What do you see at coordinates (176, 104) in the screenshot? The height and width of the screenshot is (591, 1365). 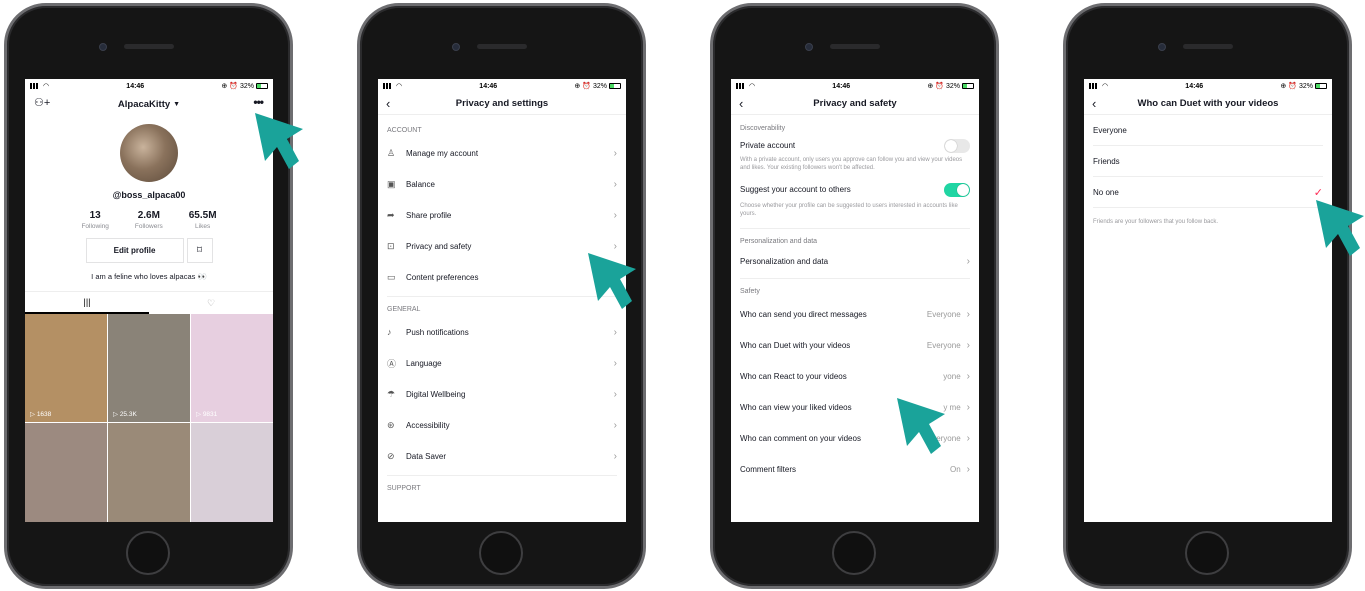 I see `chevron-down-icon: ▼` at bounding box center [176, 104].